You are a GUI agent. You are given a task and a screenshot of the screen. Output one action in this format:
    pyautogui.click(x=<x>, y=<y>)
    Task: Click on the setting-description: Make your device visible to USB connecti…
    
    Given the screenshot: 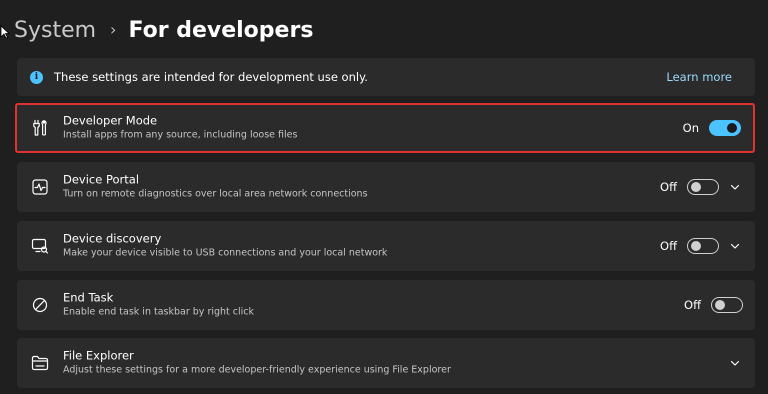 What is the action you would take?
    pyautogui.click(x=225, y=253)
    